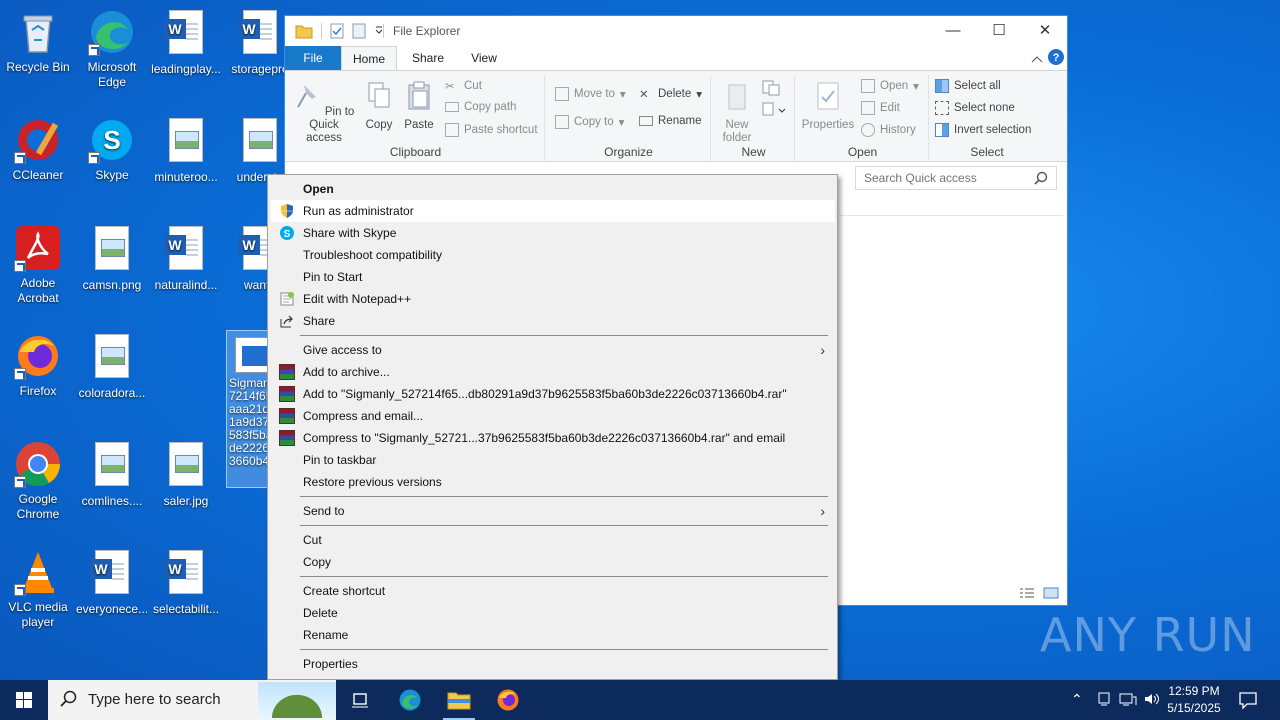 The image size is (1280, 720). What do you see at coordinates (999, 31) in the screenshot?
I see `maximize-button: ☐` at bounding box center [999, 31].